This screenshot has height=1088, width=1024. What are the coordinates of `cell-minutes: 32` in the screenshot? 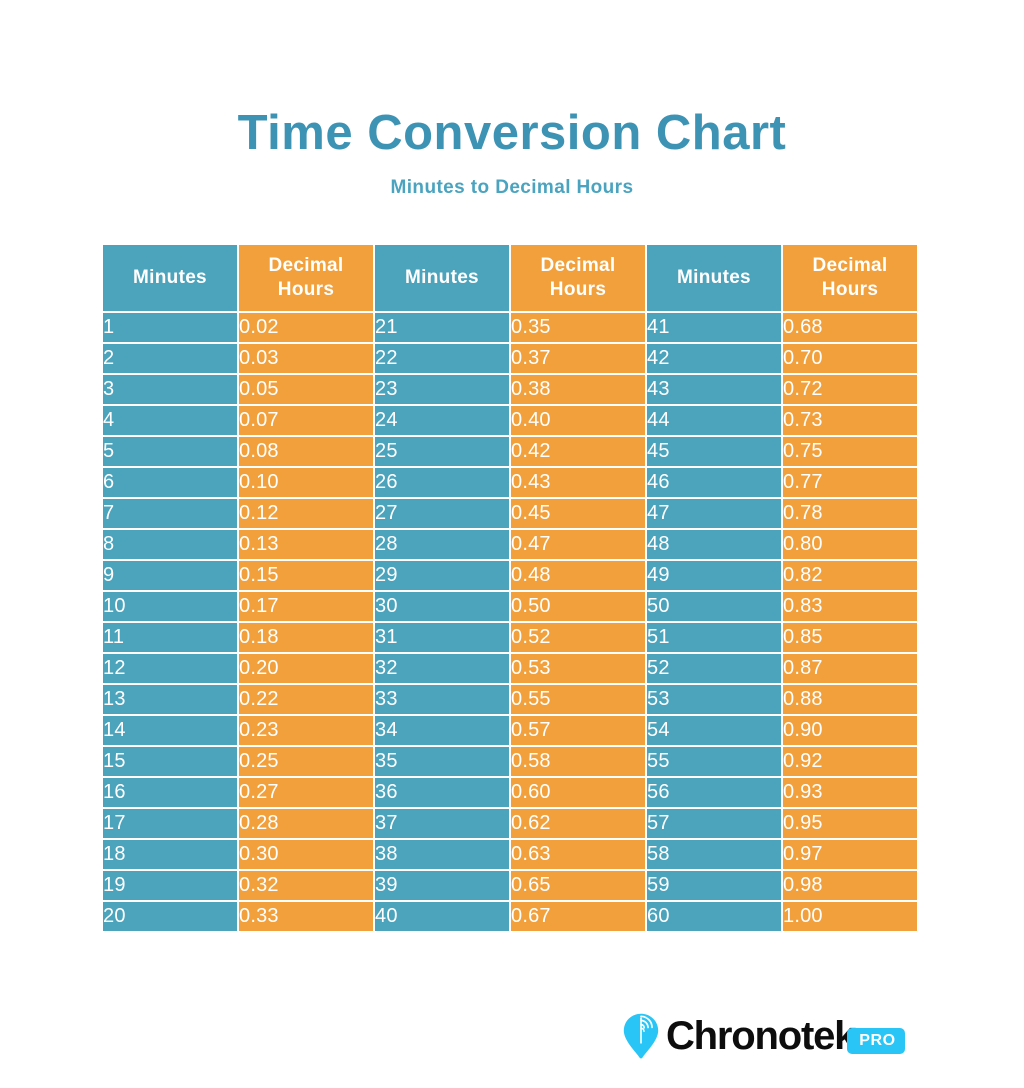 It's located at (442, 668).